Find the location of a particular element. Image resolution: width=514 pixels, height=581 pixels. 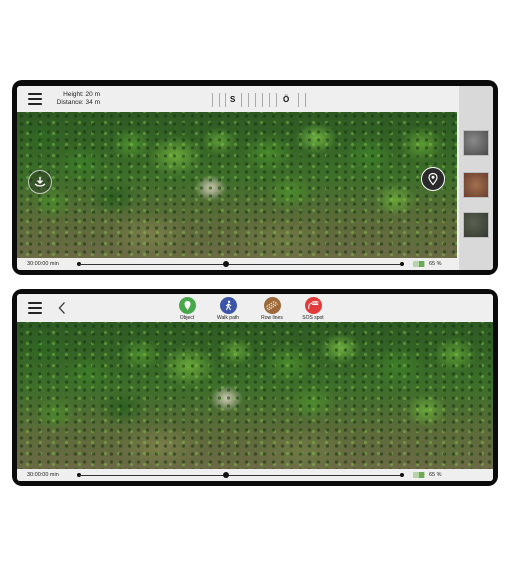

sos-icon: SOS is located at coordinates (313, 305).